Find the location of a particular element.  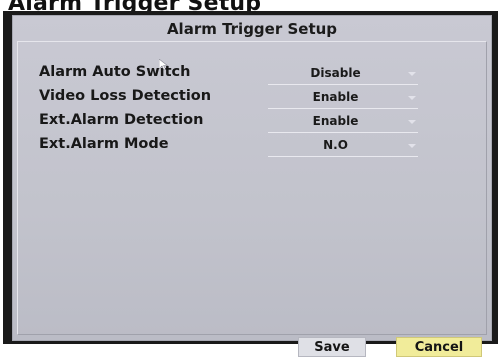

alarm-auto-switch-select: Disable is located at coordinates (343, 74).